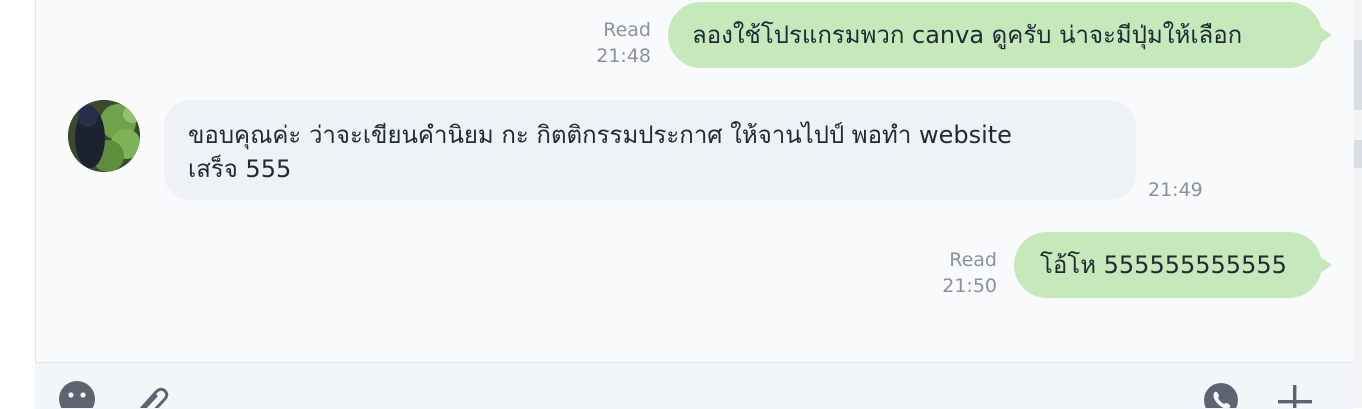  What do you see at coordinates (623, 56) in the screenshot?
I see `message-time: 21:48` at bounding box center [623, 56].